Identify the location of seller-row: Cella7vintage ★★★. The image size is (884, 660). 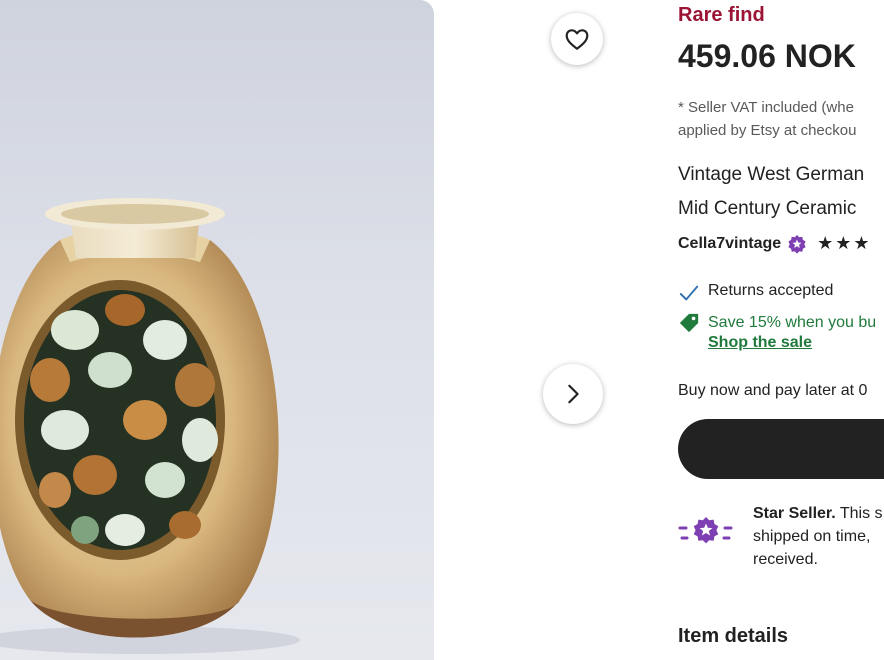
(775, 243).